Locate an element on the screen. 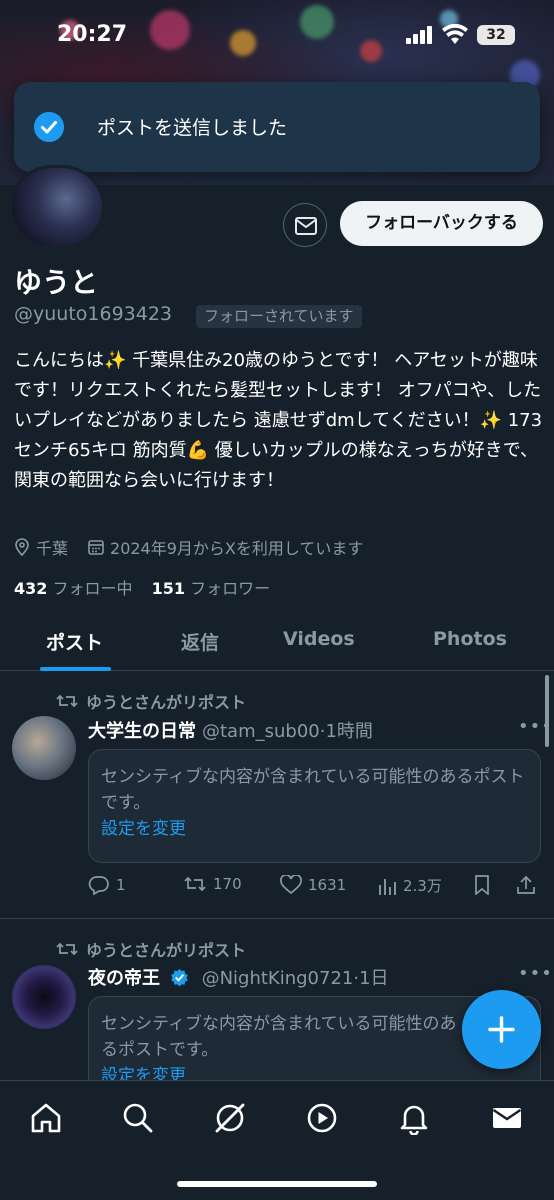 The width and height of the screenshot is (554, 1200). tab-videos: Videos is located at coordinates (319, 639).